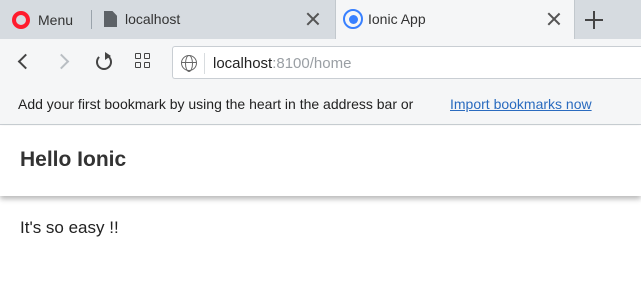  I want to click on chevron-left-icon, so click(25, 61).